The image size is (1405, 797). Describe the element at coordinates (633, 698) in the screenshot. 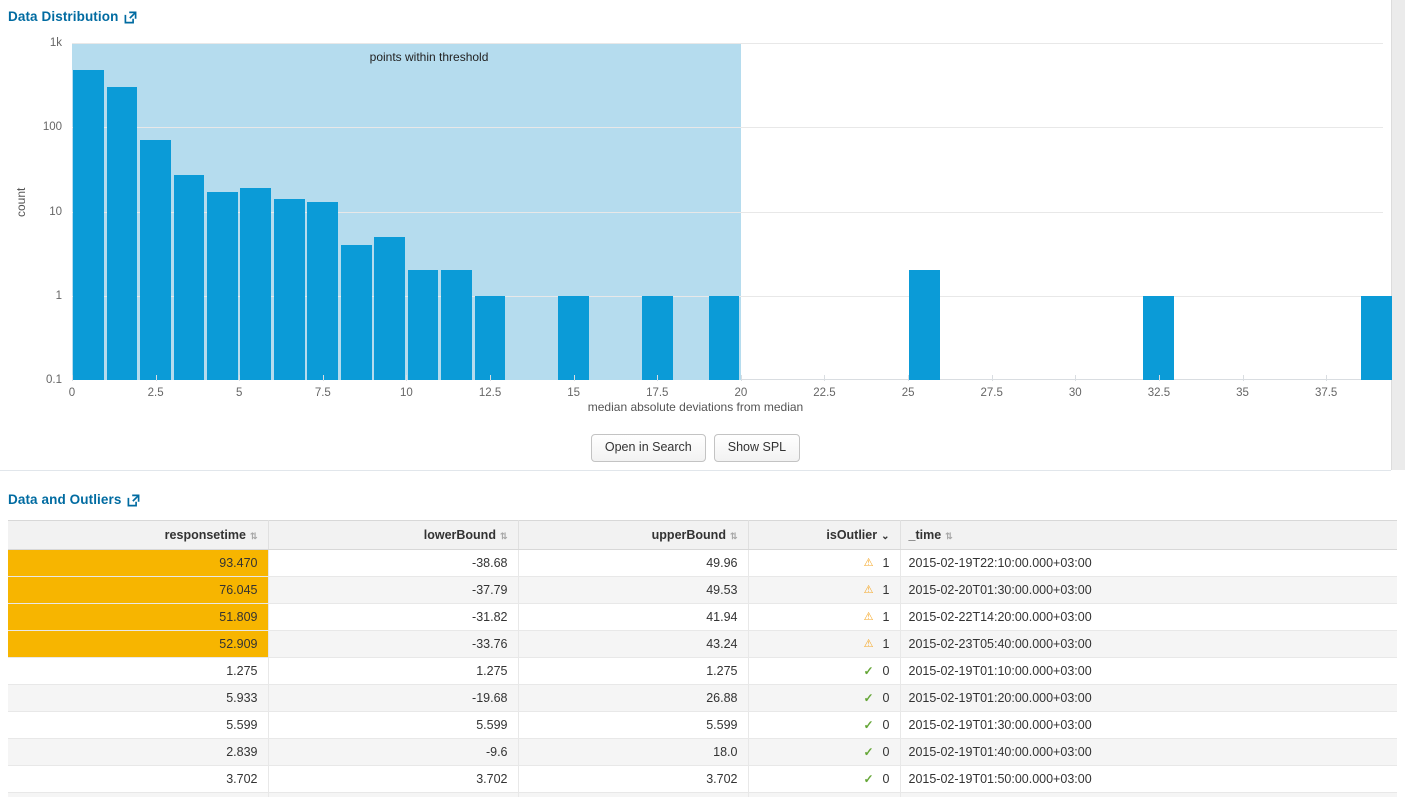

I see `cell-upperbound: 26.88` at that location.